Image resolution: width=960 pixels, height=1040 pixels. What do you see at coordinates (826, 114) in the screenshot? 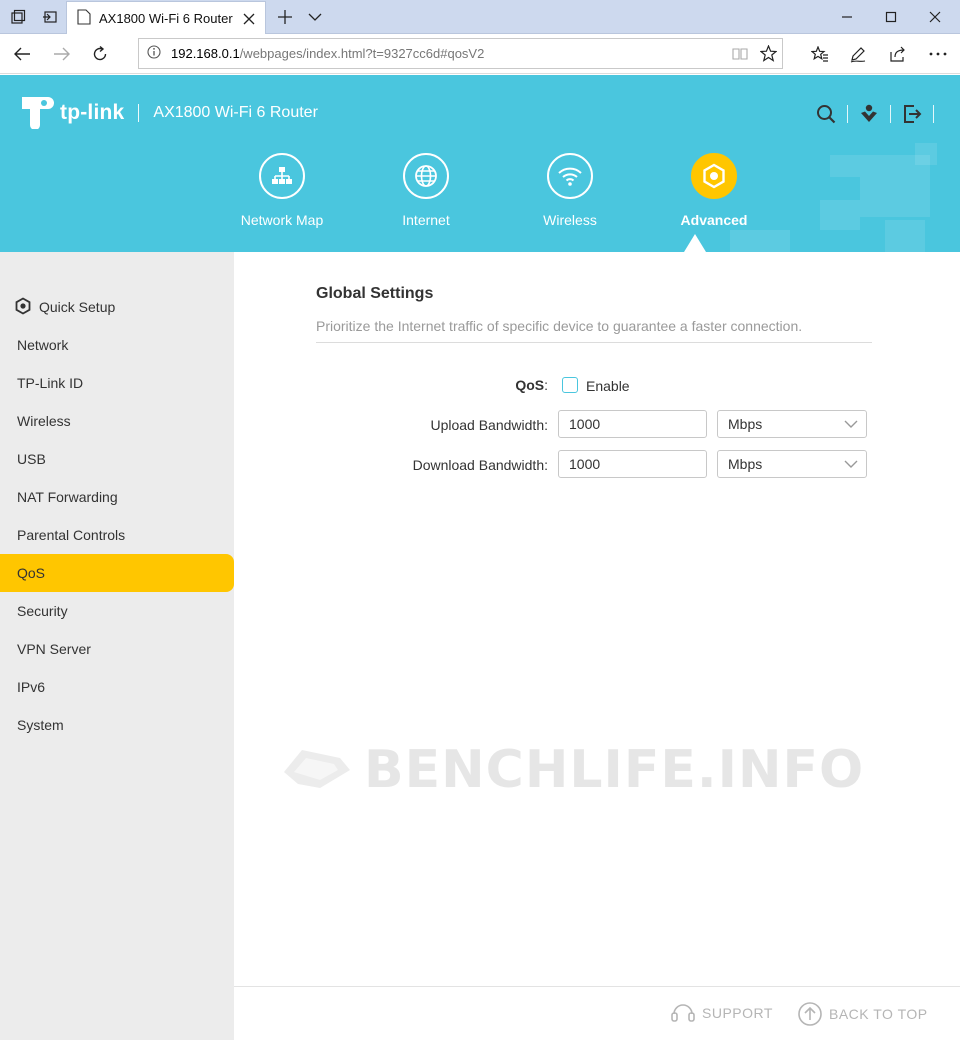
I see `search-icon` at bounding box center [826, 114].